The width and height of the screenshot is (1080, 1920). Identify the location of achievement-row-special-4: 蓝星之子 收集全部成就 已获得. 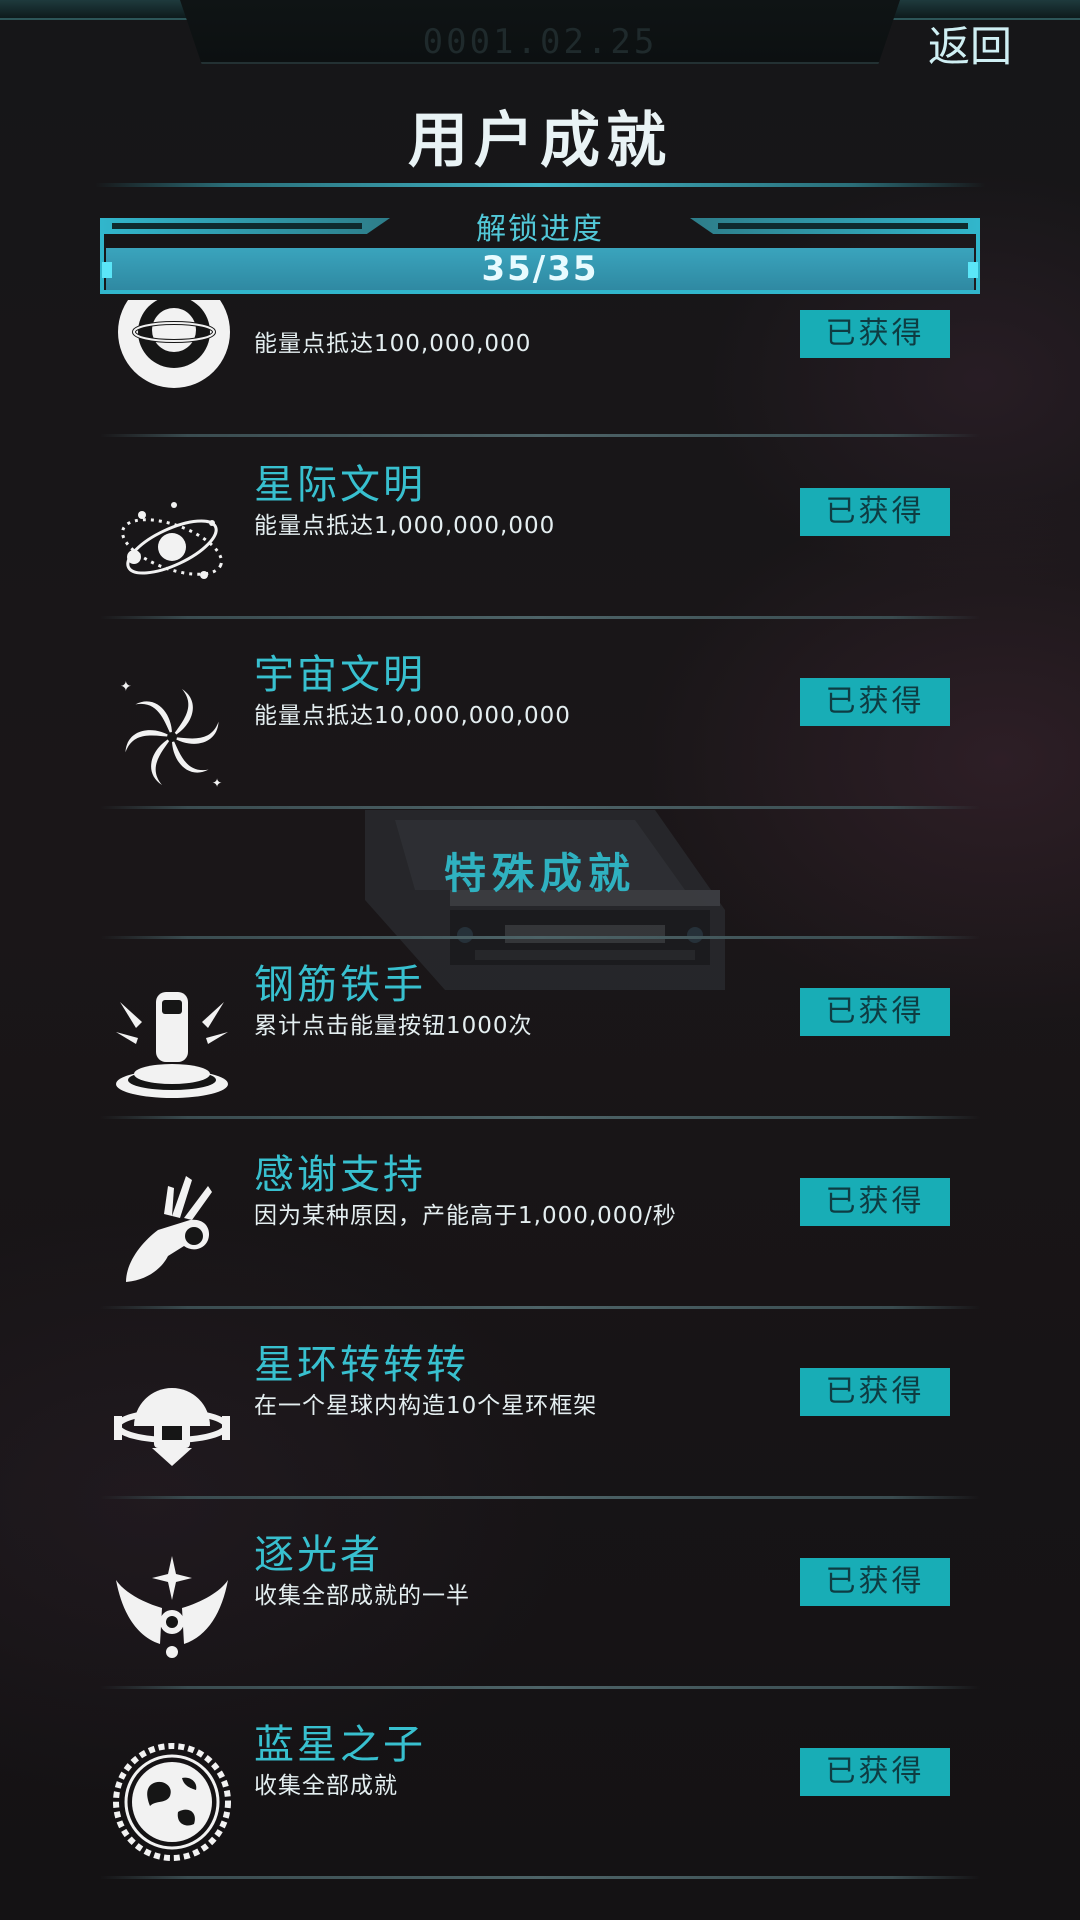
(540, 1795).